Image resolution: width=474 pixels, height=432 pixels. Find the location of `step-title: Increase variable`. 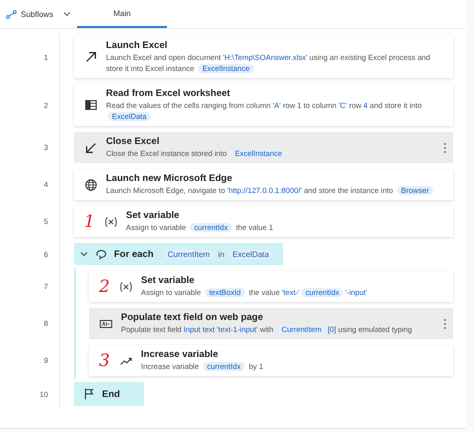

step-title: Increase variable is located at coordinates (180, 354).